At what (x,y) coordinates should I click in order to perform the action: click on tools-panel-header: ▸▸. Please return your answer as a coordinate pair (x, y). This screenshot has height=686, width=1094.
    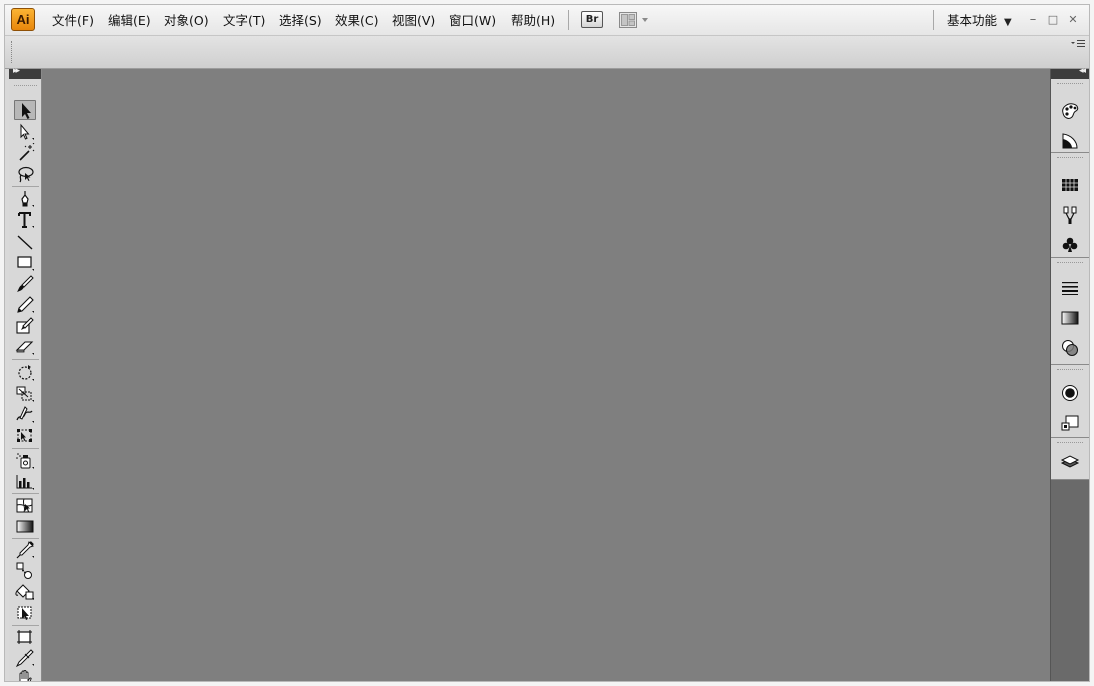
    Looking at the image, I should click on (25, 72).